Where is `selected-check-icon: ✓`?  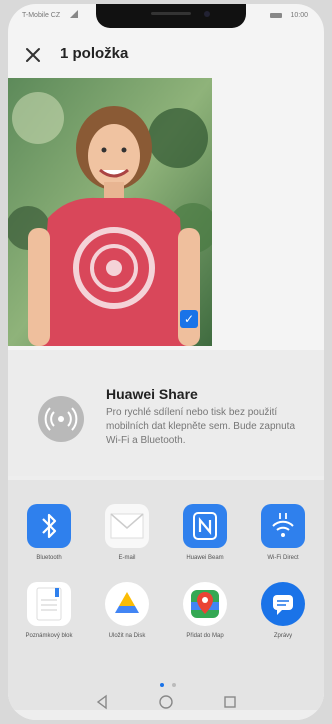 selected-check-icon: ✓ is located at coordinates (189, 319).